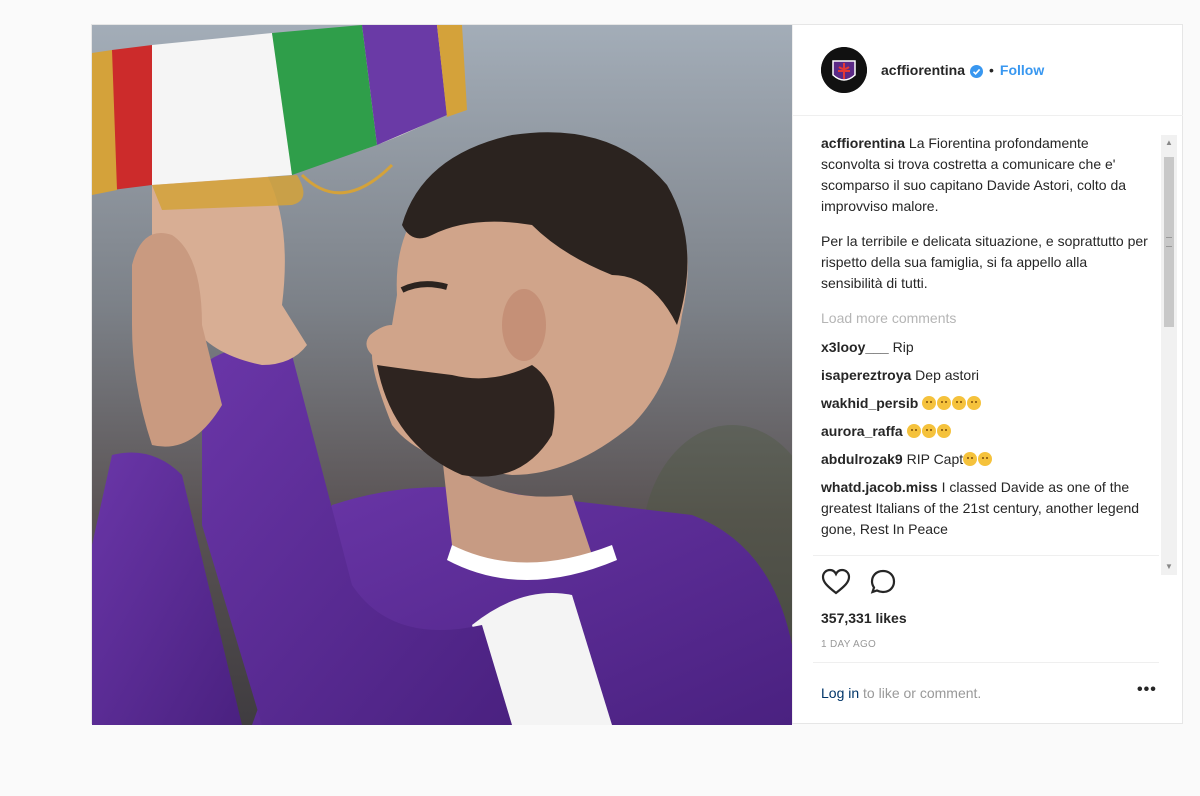 This screenshot has height=796, width=1200. I want to click on login-prompt: Log in to like or comment., so click(901, 693).